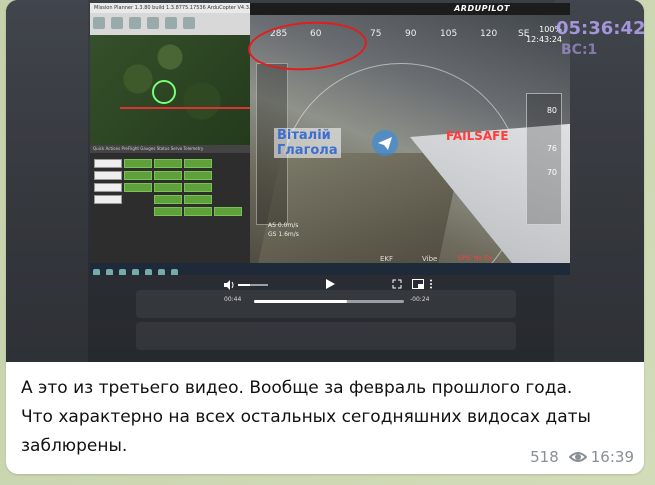  I want to click on watermark-text: Віталій Глагола, so click(307, 143).